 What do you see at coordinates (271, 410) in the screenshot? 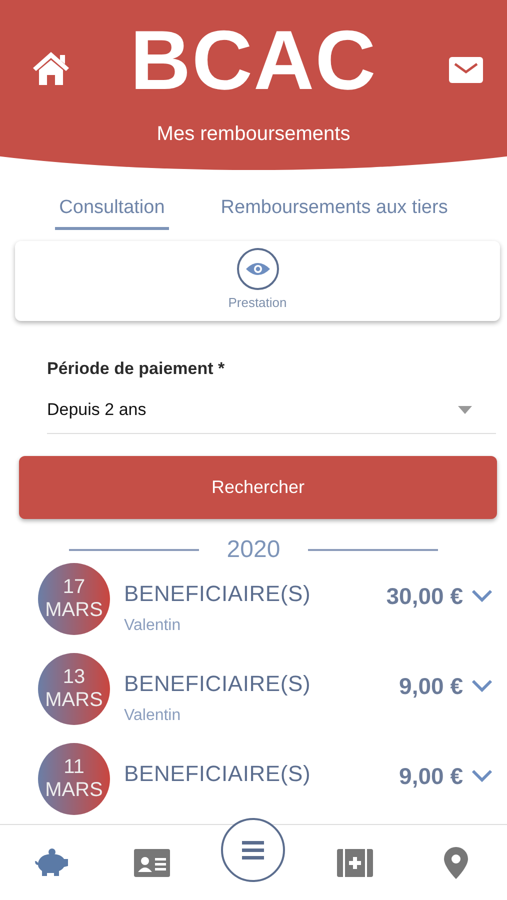
I see `period-dropdown: Depuis 2 ans` at bounding box center [271, 410].